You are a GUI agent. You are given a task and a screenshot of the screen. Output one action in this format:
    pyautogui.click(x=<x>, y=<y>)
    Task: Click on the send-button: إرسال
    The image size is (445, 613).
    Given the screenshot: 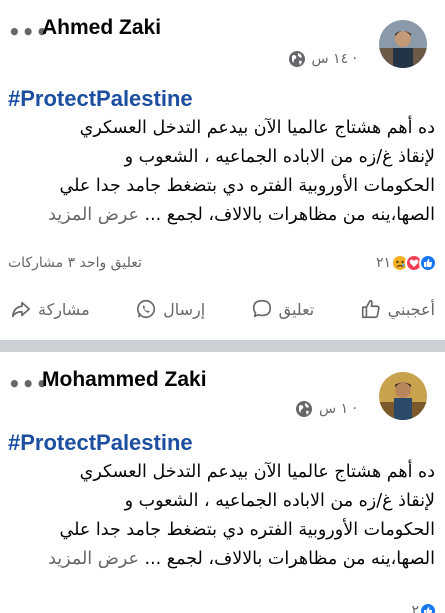 What is the action you would take?
    pyautogui.click(x=170, y=309)
    